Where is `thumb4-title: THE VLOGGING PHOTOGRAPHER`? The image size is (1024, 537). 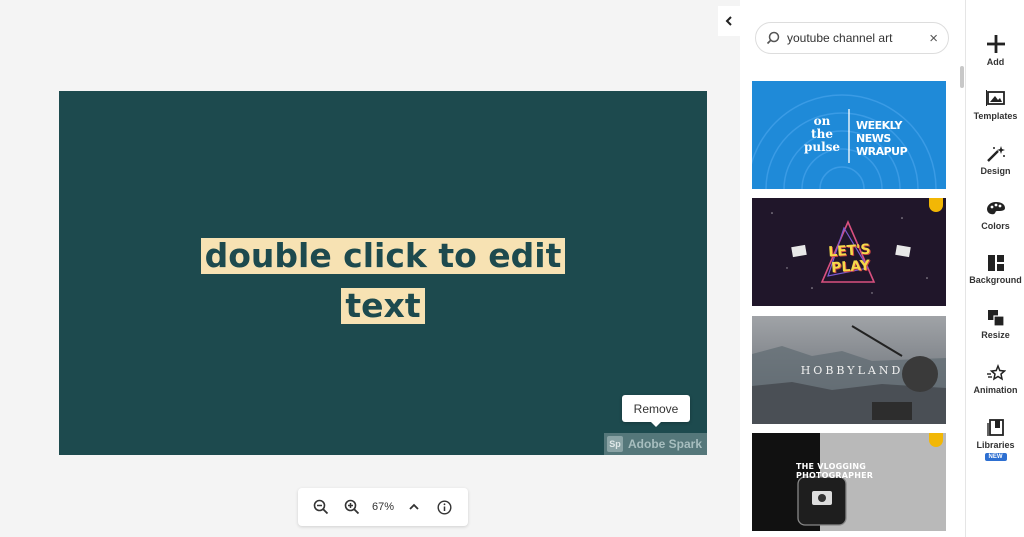 thumb4-title: THE VLOGGING PHOTOGRAPHER is located at coordinates (835, 471).